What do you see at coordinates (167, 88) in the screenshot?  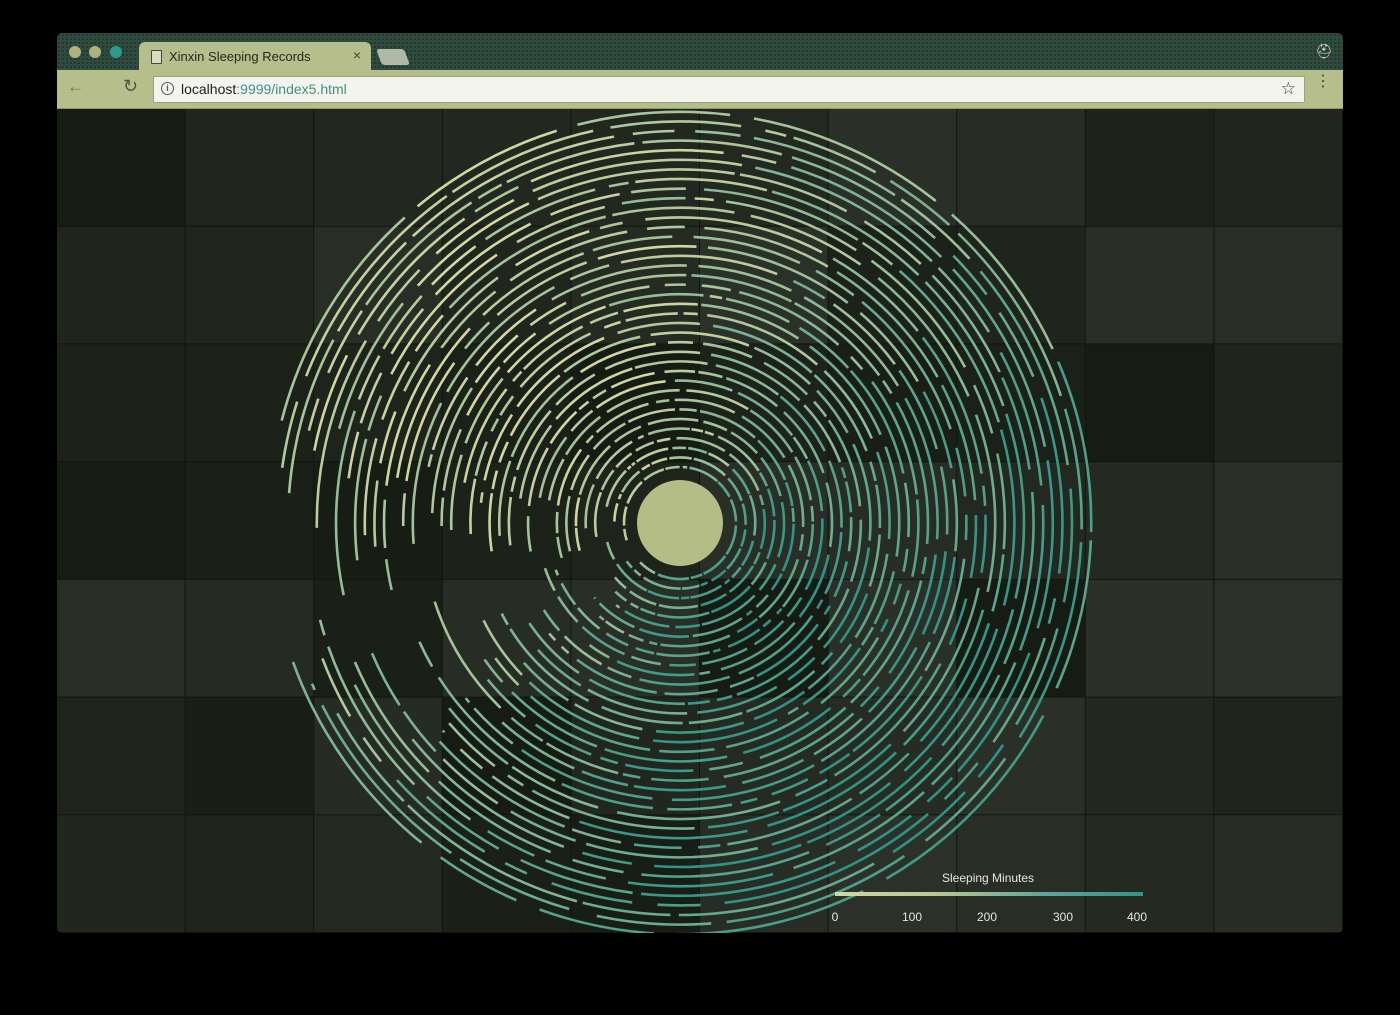 I see `info-icon: i` at bounding box center [167, 88].